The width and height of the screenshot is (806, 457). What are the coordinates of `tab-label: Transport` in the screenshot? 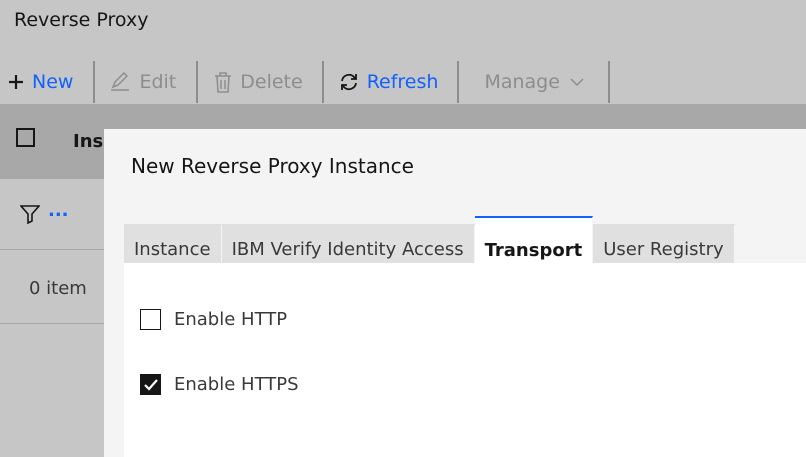 It's located at (533, 250).